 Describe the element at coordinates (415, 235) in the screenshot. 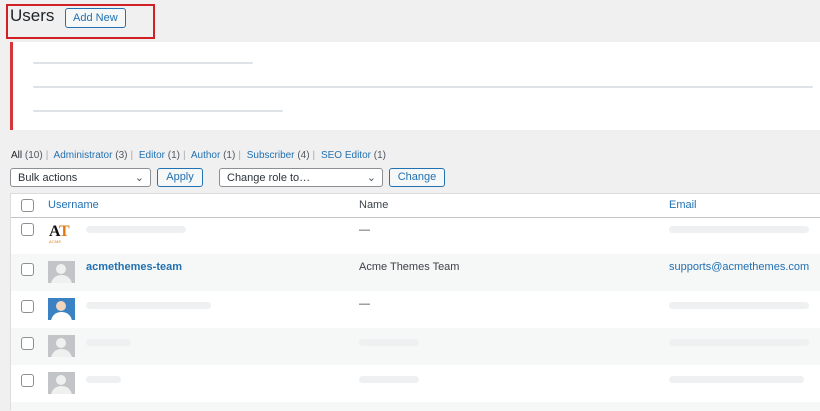

I see `table-row: ATACME THEMES —` at that location.